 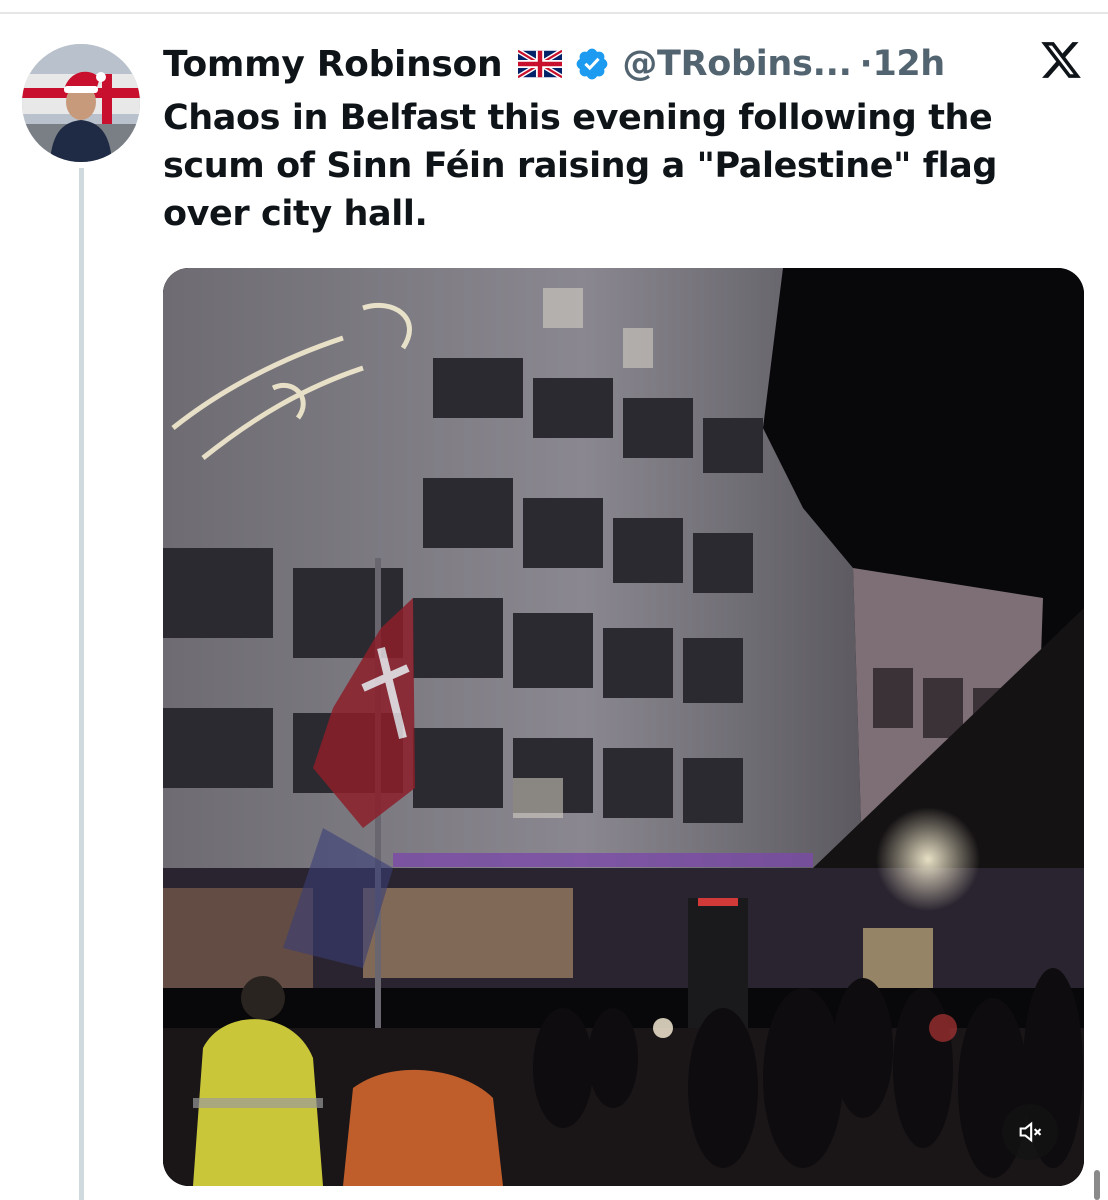 I want to click on volume-muted-icon, so click(x=1030, y=1132).